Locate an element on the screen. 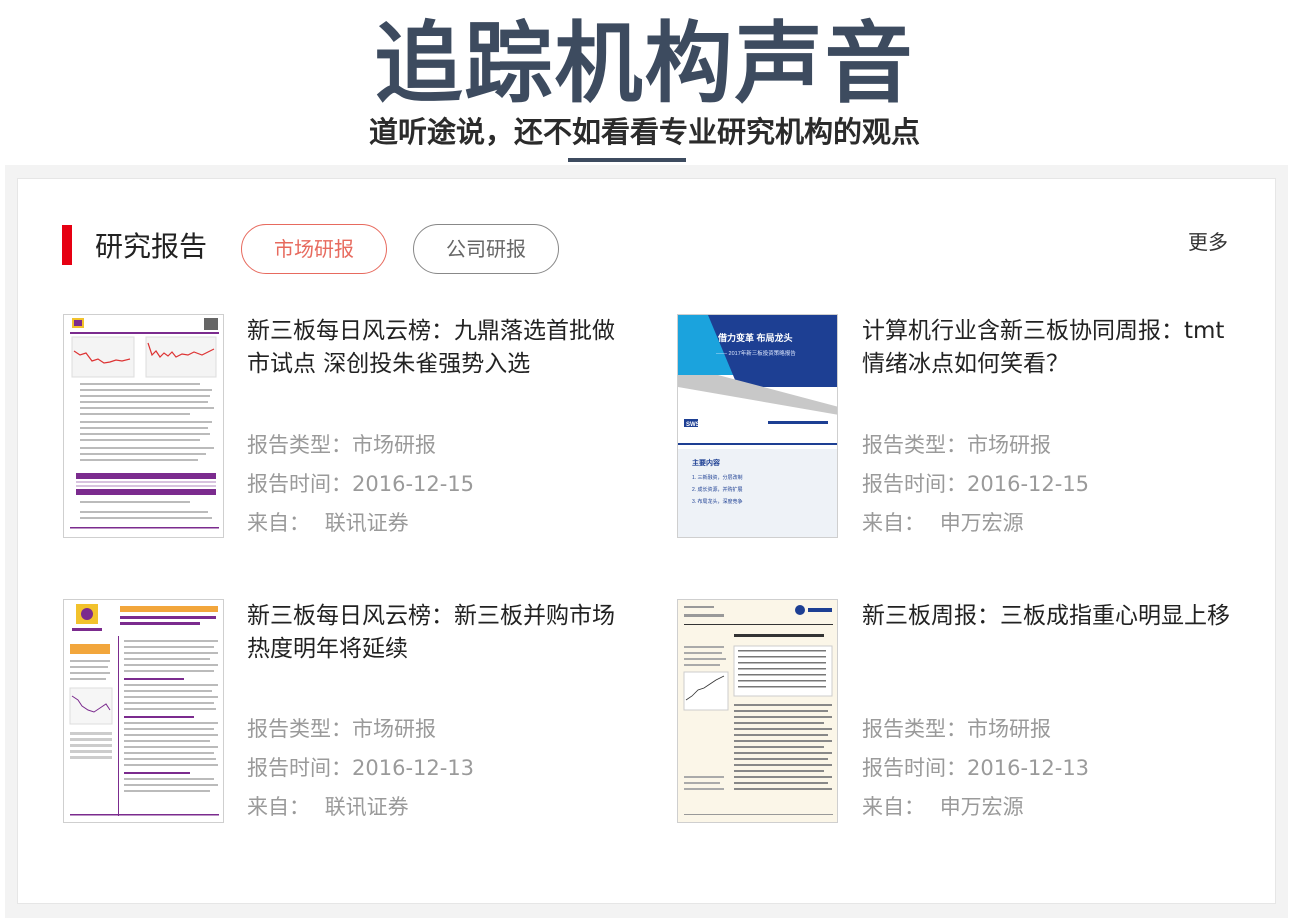 The width and height of the screenshot is (1289, 918). report-type-1: 报告类型：市场研报 is located at coordinates (341, 445).